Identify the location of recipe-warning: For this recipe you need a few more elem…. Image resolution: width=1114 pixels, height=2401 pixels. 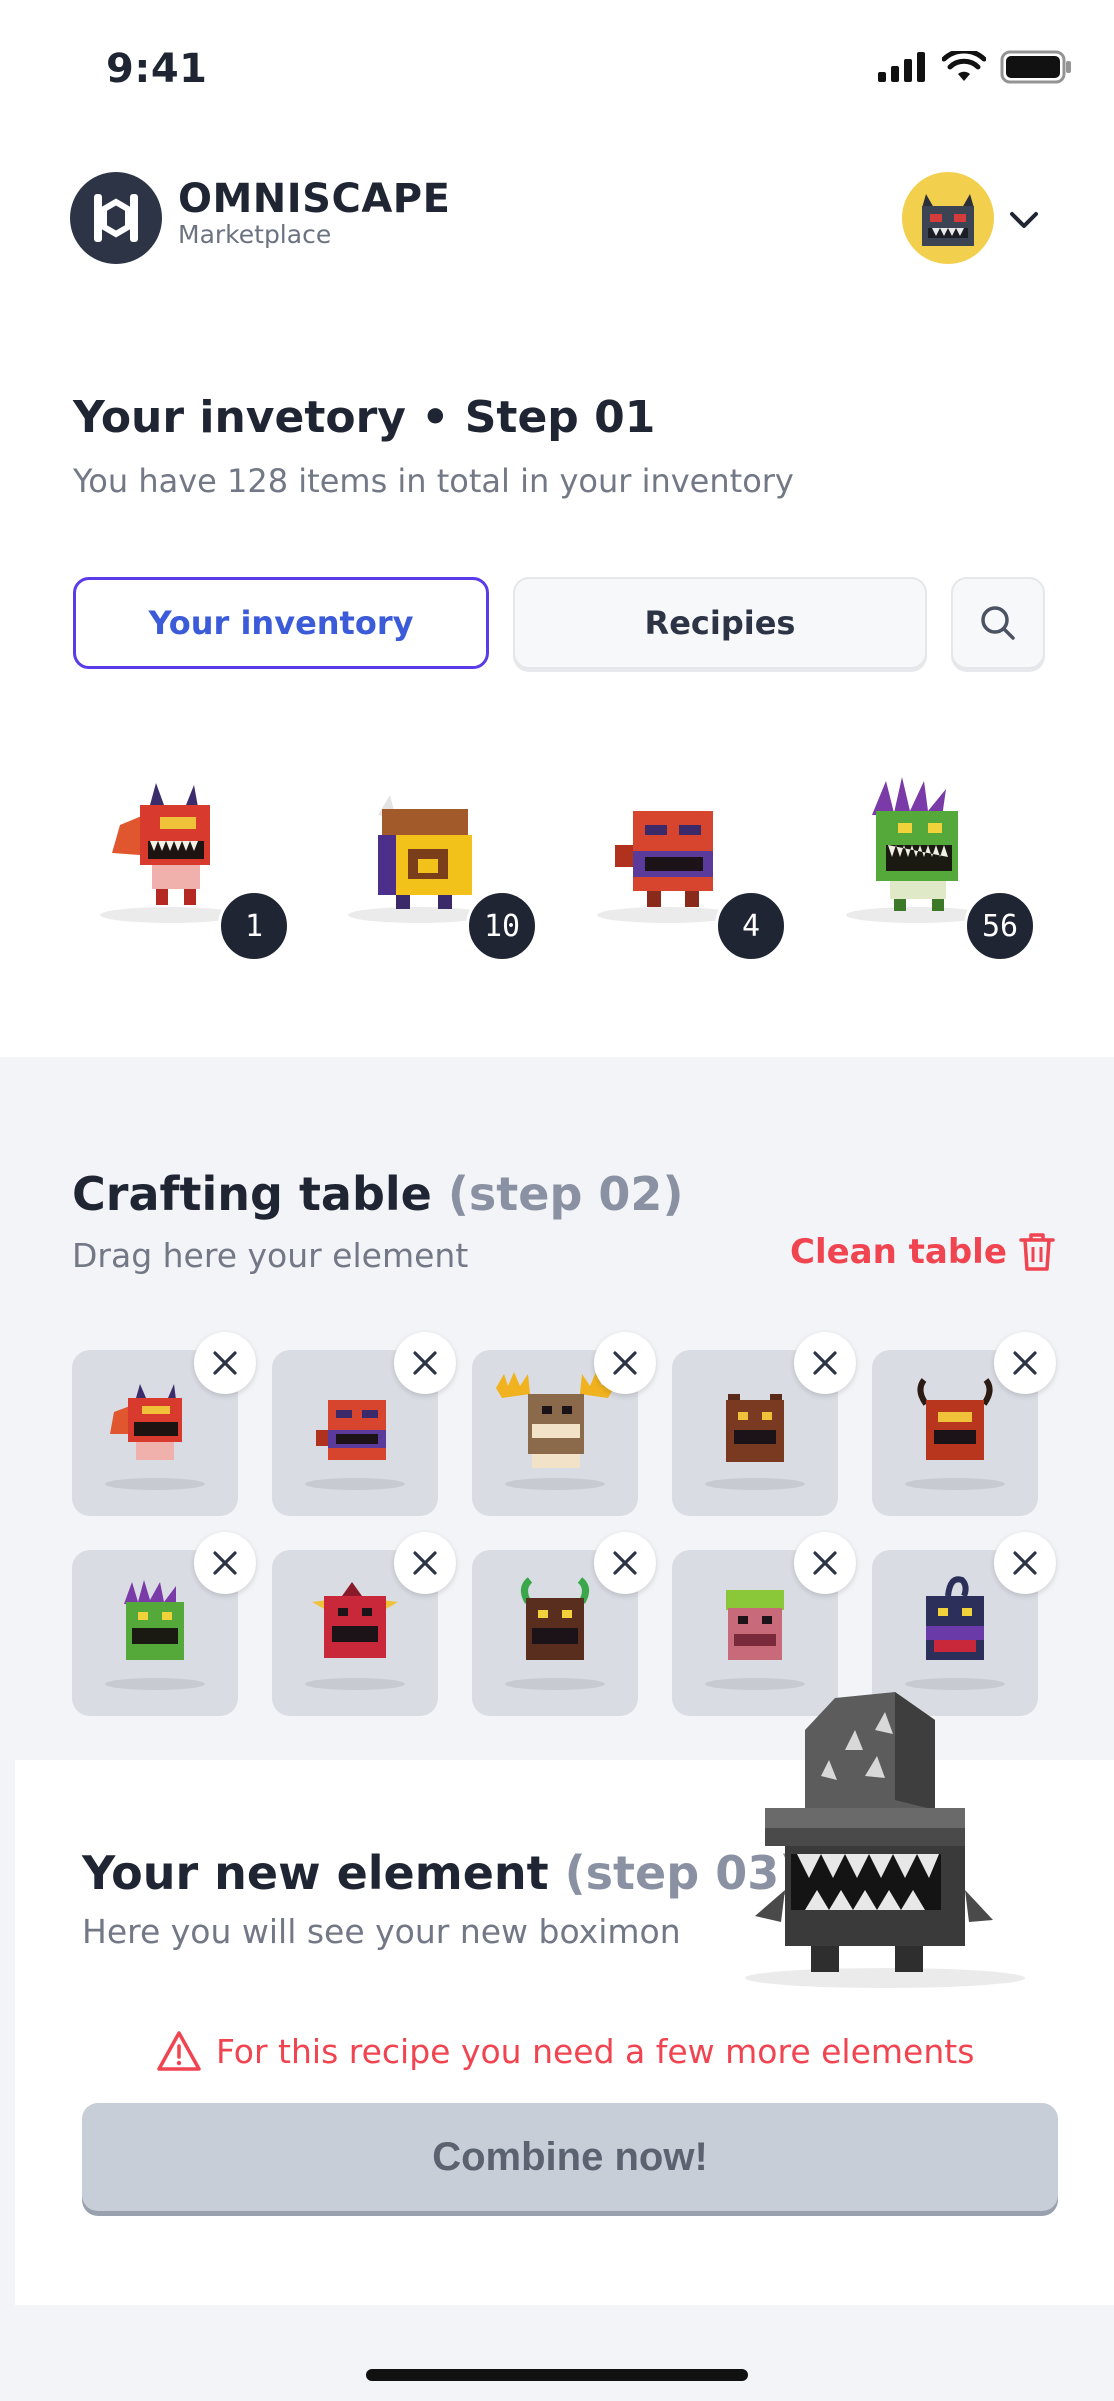
(565, 2051).